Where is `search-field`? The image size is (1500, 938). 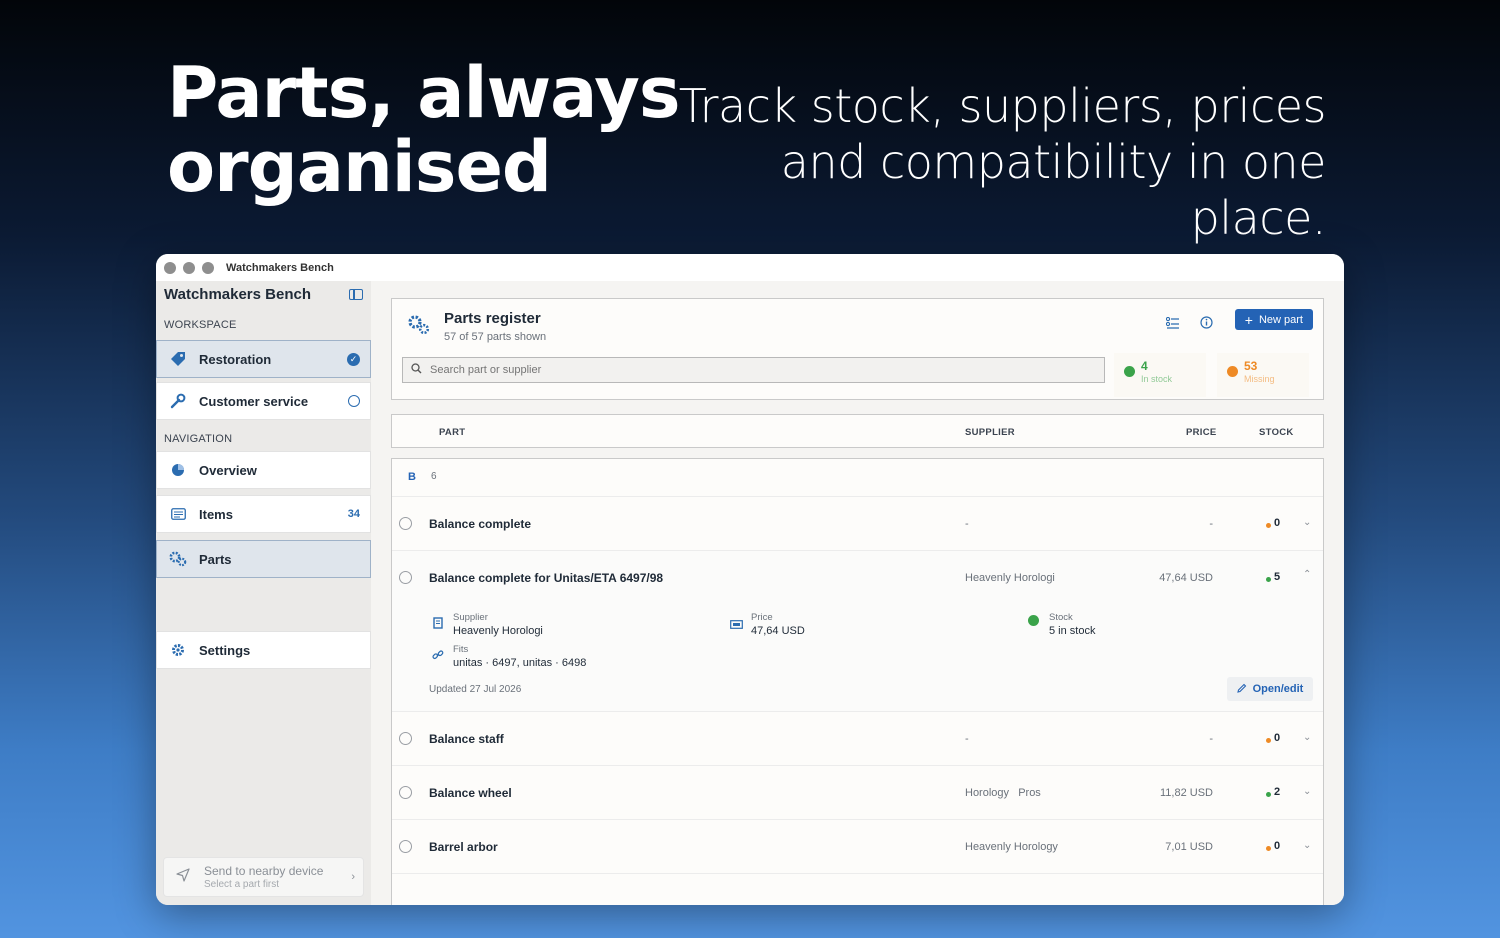
search-field is located at coordinates (753, 370).